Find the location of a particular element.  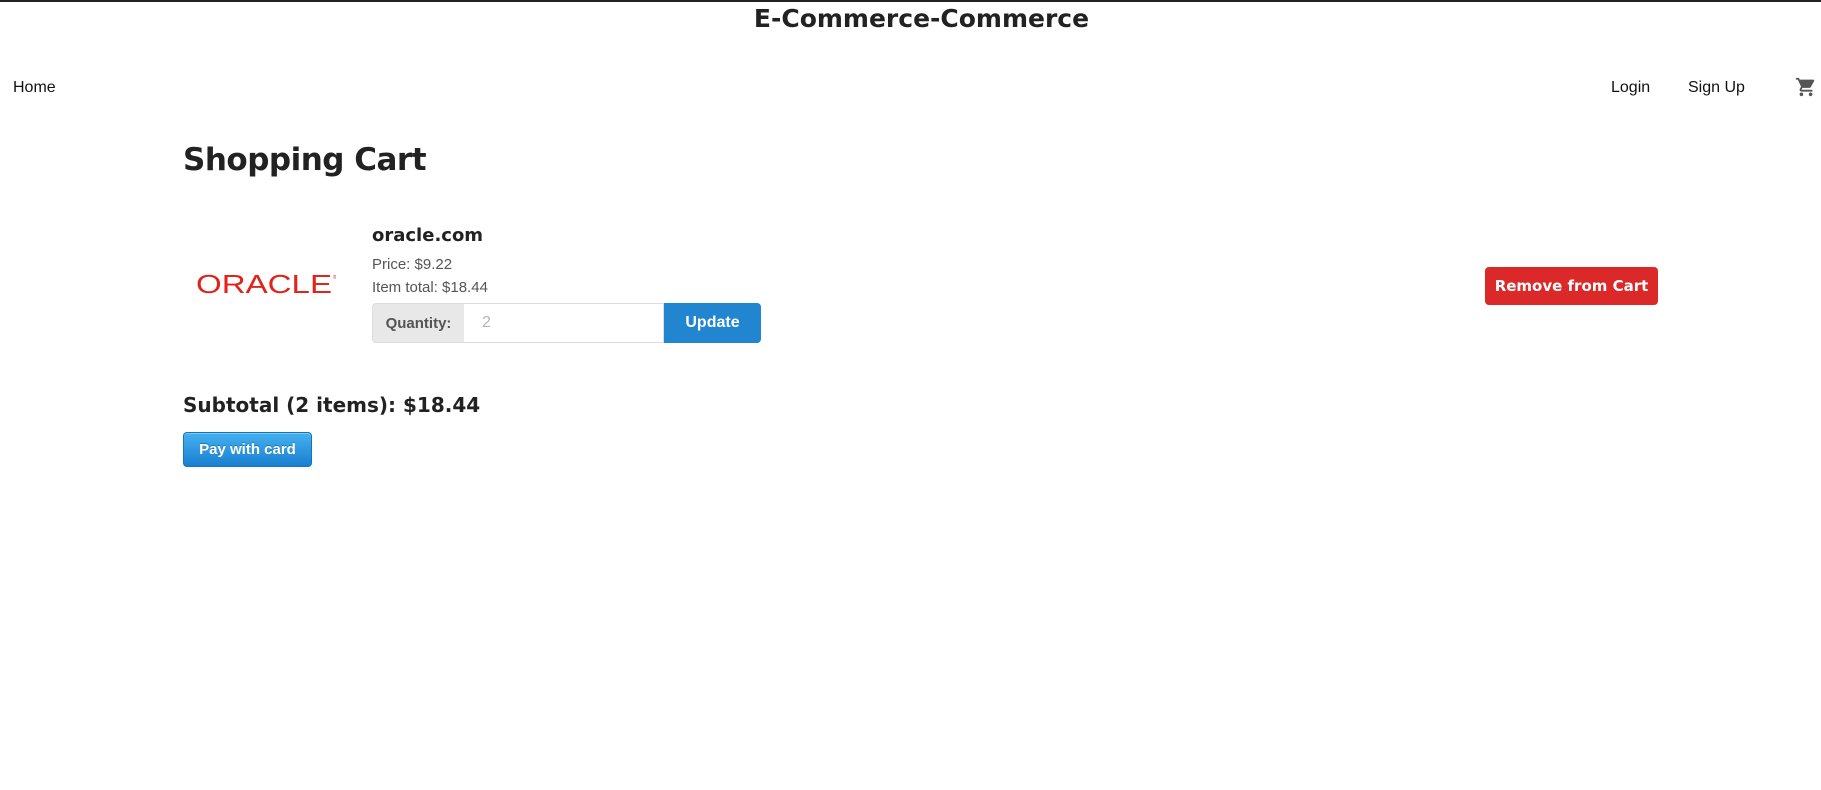

quantity-label: Quantity: is located at coordinates (418, 323).